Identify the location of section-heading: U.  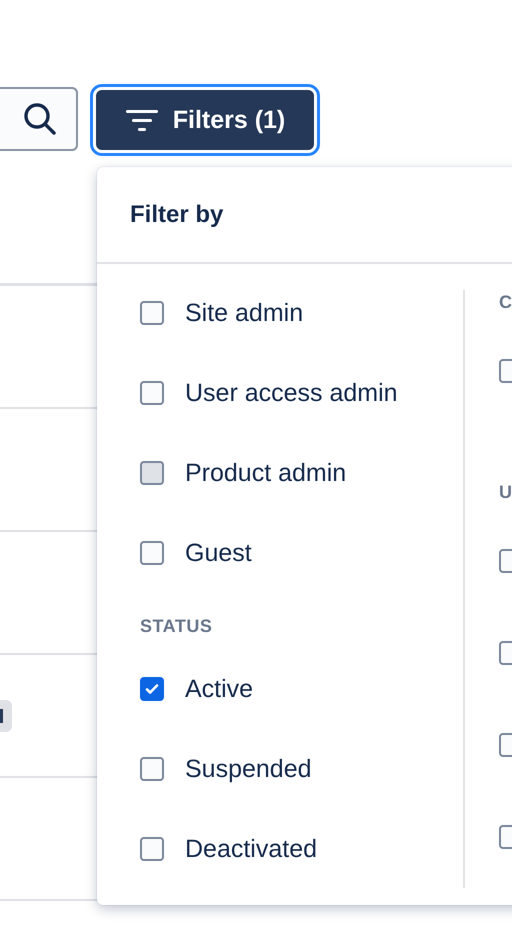
(505, 492).